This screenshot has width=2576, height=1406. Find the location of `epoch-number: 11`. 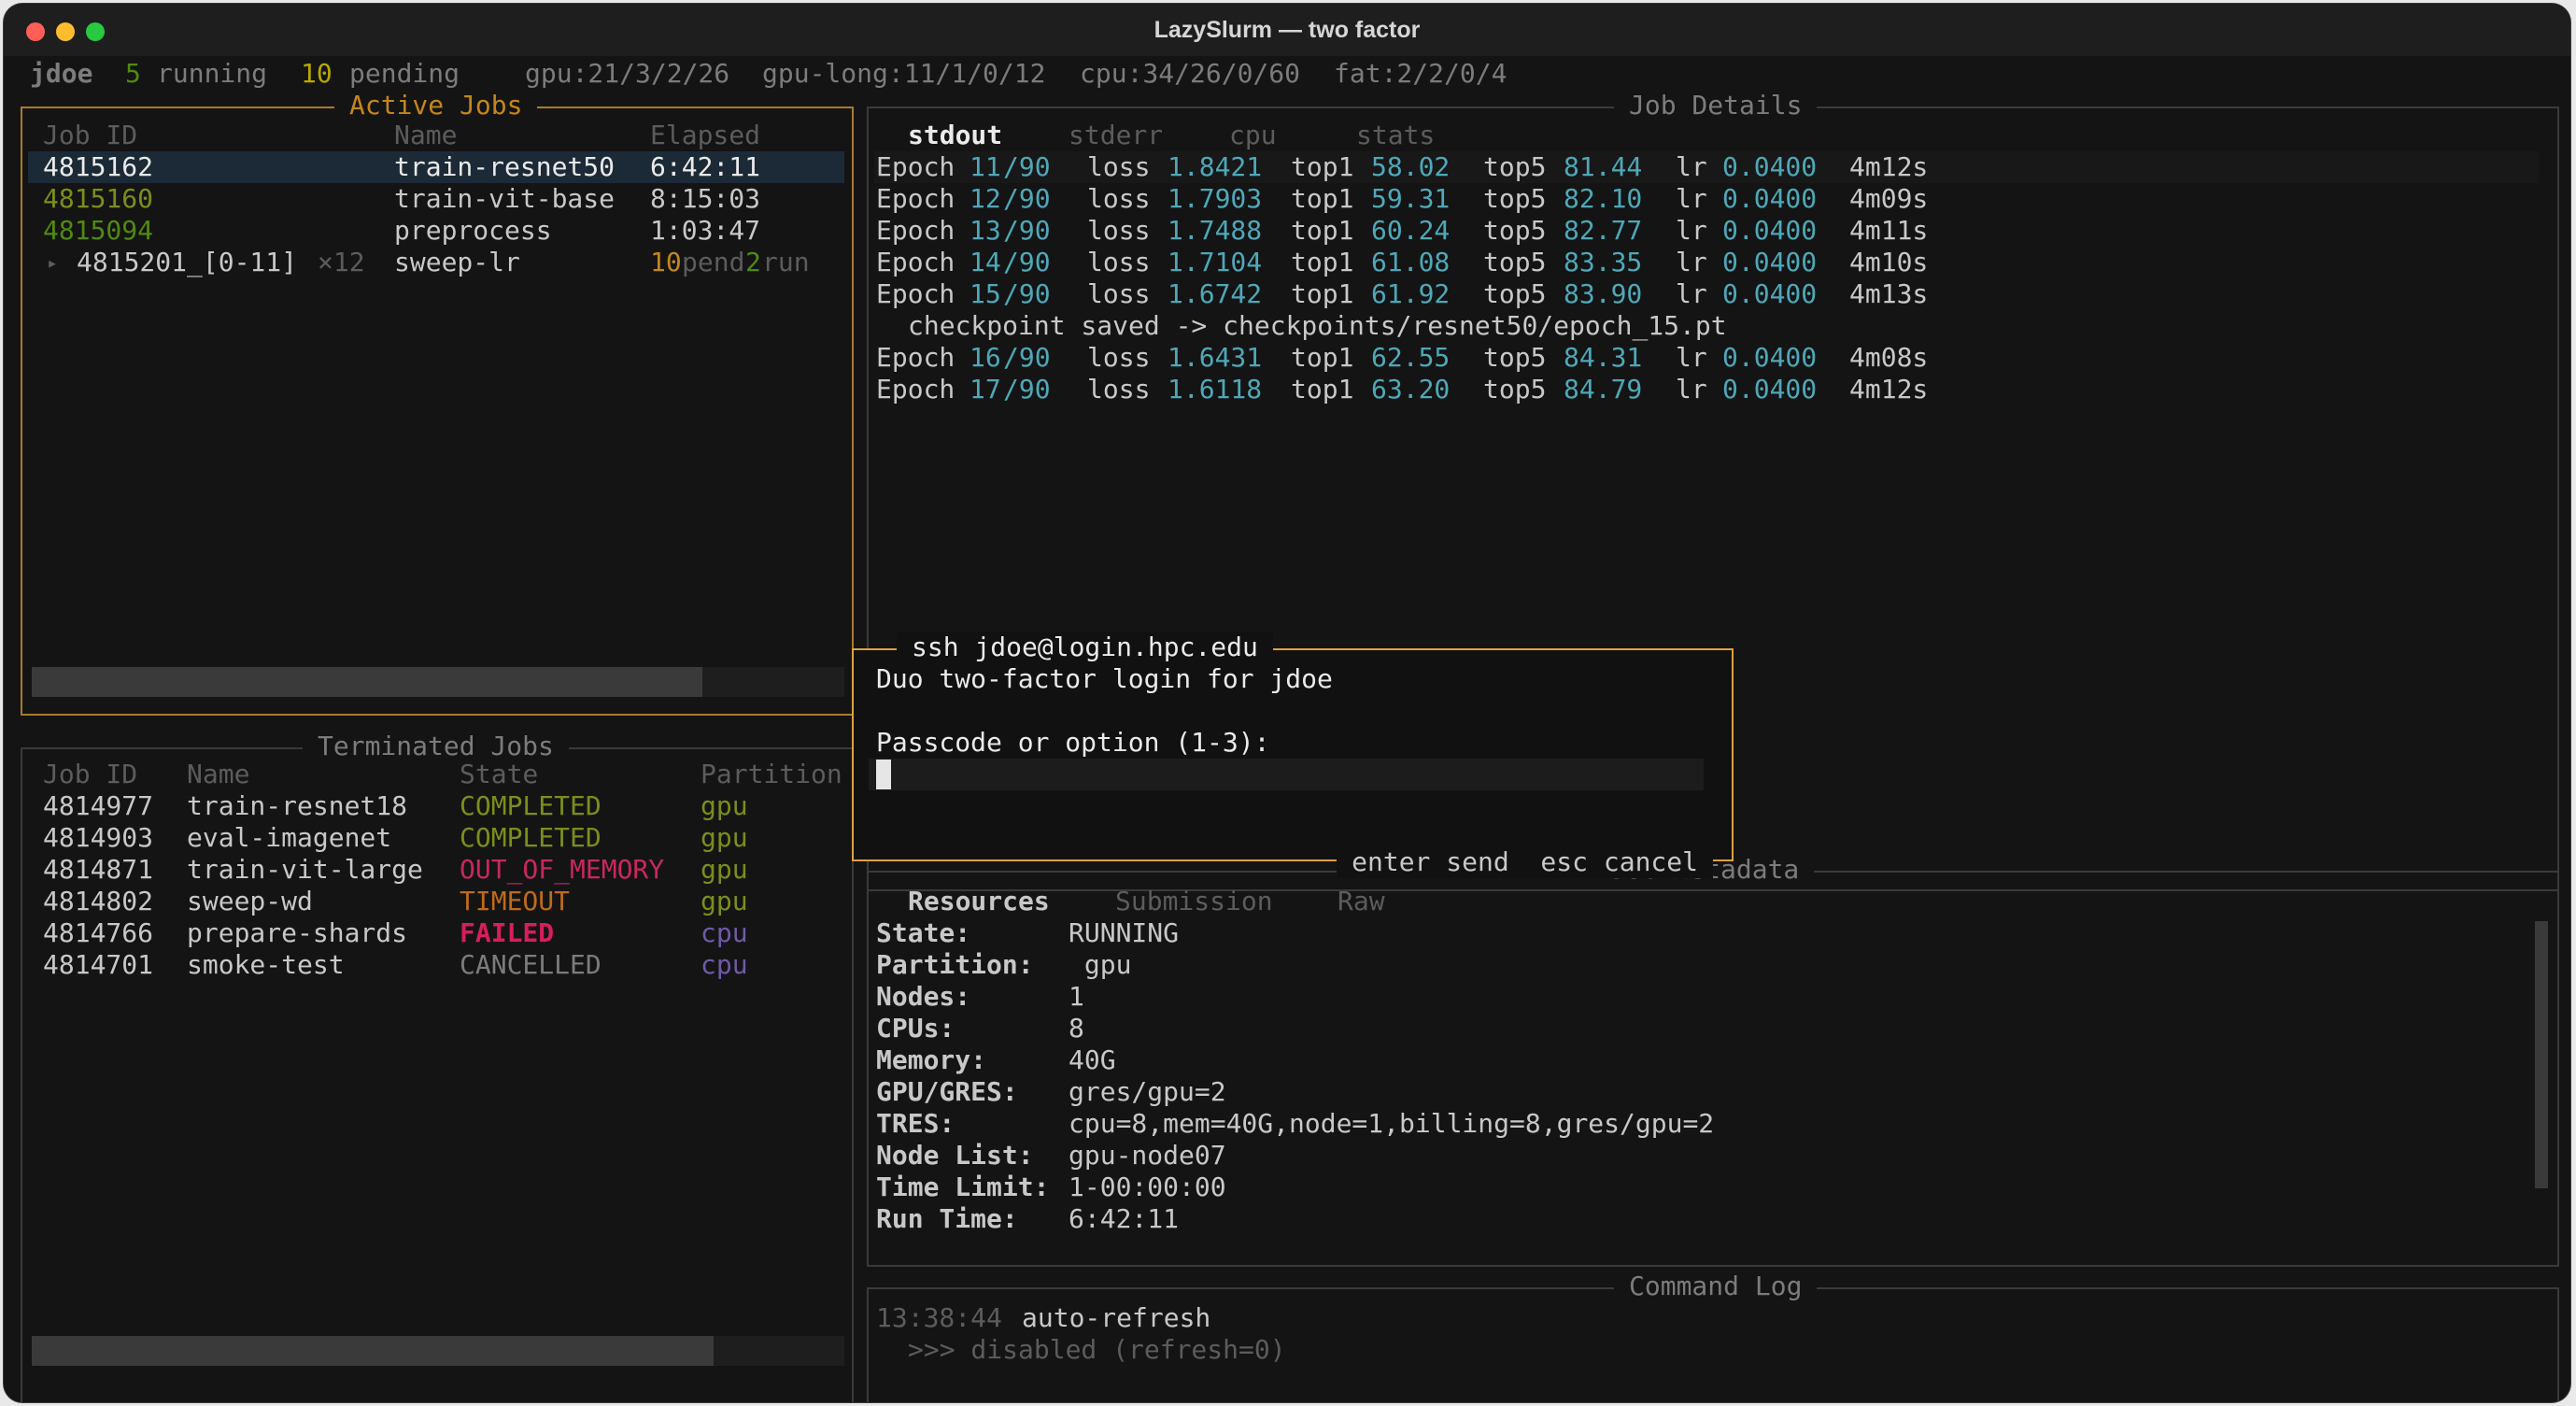

epoch-number: 11 is located at coordinates (985, 166).